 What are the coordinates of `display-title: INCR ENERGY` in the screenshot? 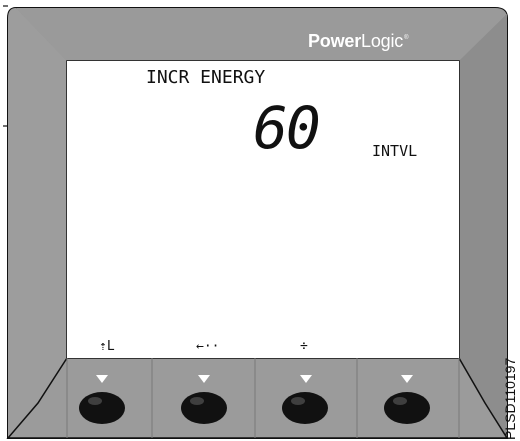 It's located at (206, 77).